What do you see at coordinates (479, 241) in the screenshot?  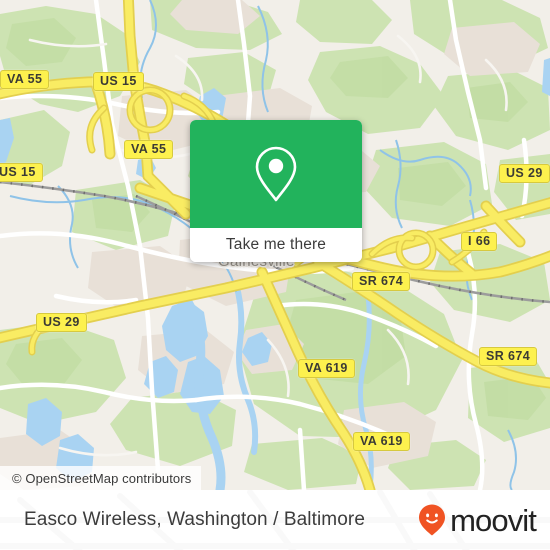 I see `road-shield: I 66` at bounding box center [479, 241].